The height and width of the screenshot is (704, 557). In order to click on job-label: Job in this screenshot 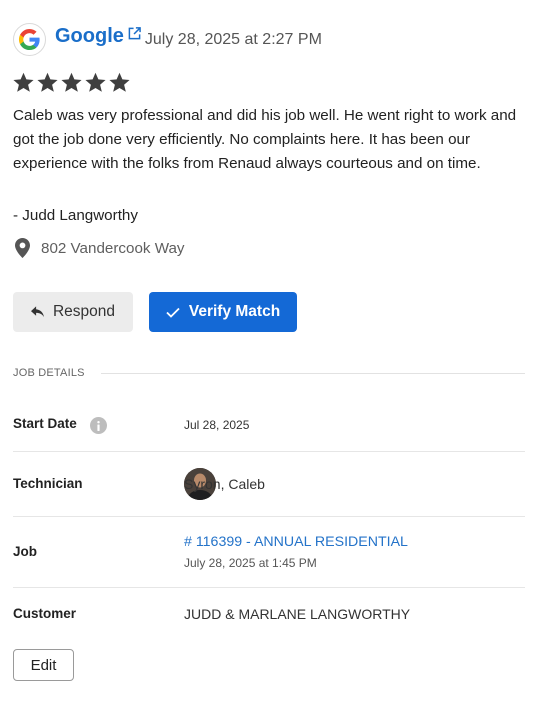, I will do `click(25, 551)`.